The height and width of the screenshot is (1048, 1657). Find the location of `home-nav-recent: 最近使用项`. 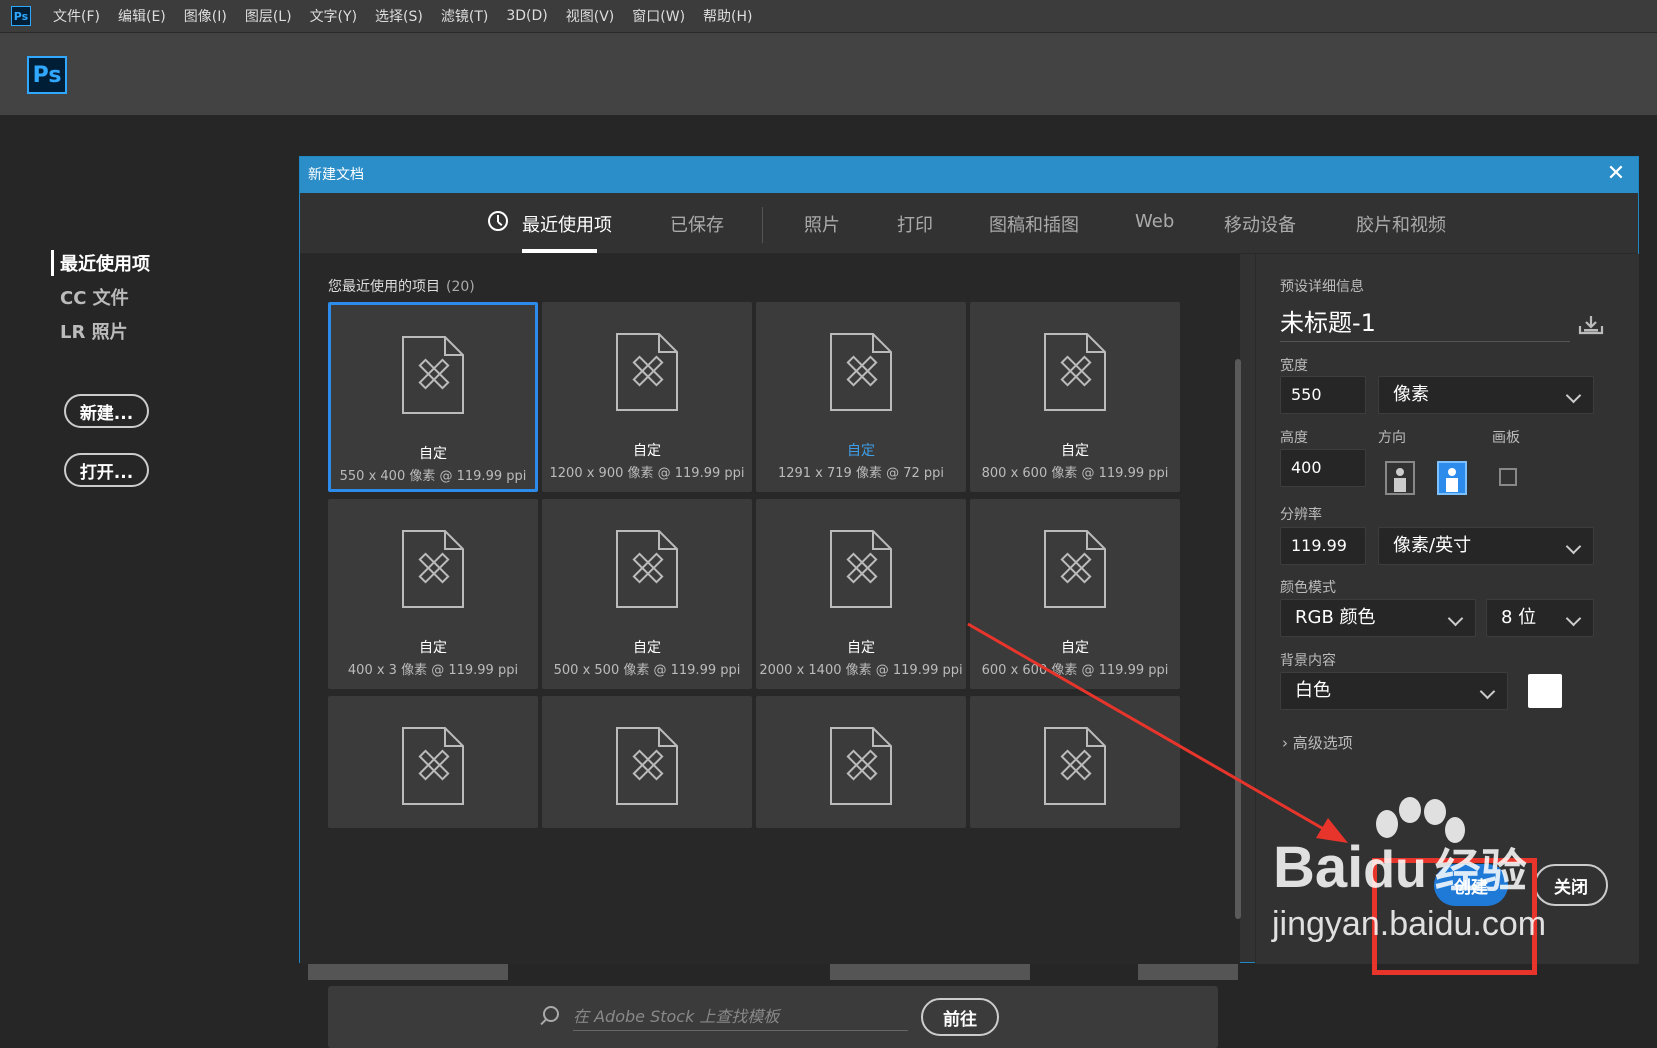

home-nav-recent: 最近使用项 is located at coordinates (100, 263).